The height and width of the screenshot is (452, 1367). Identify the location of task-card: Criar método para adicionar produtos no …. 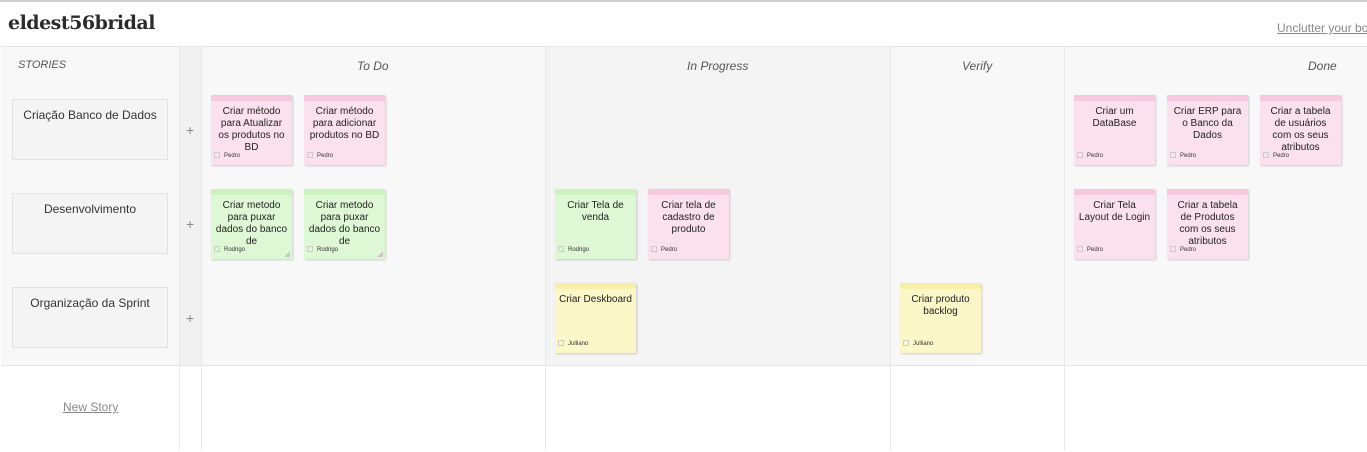
(344, 130).